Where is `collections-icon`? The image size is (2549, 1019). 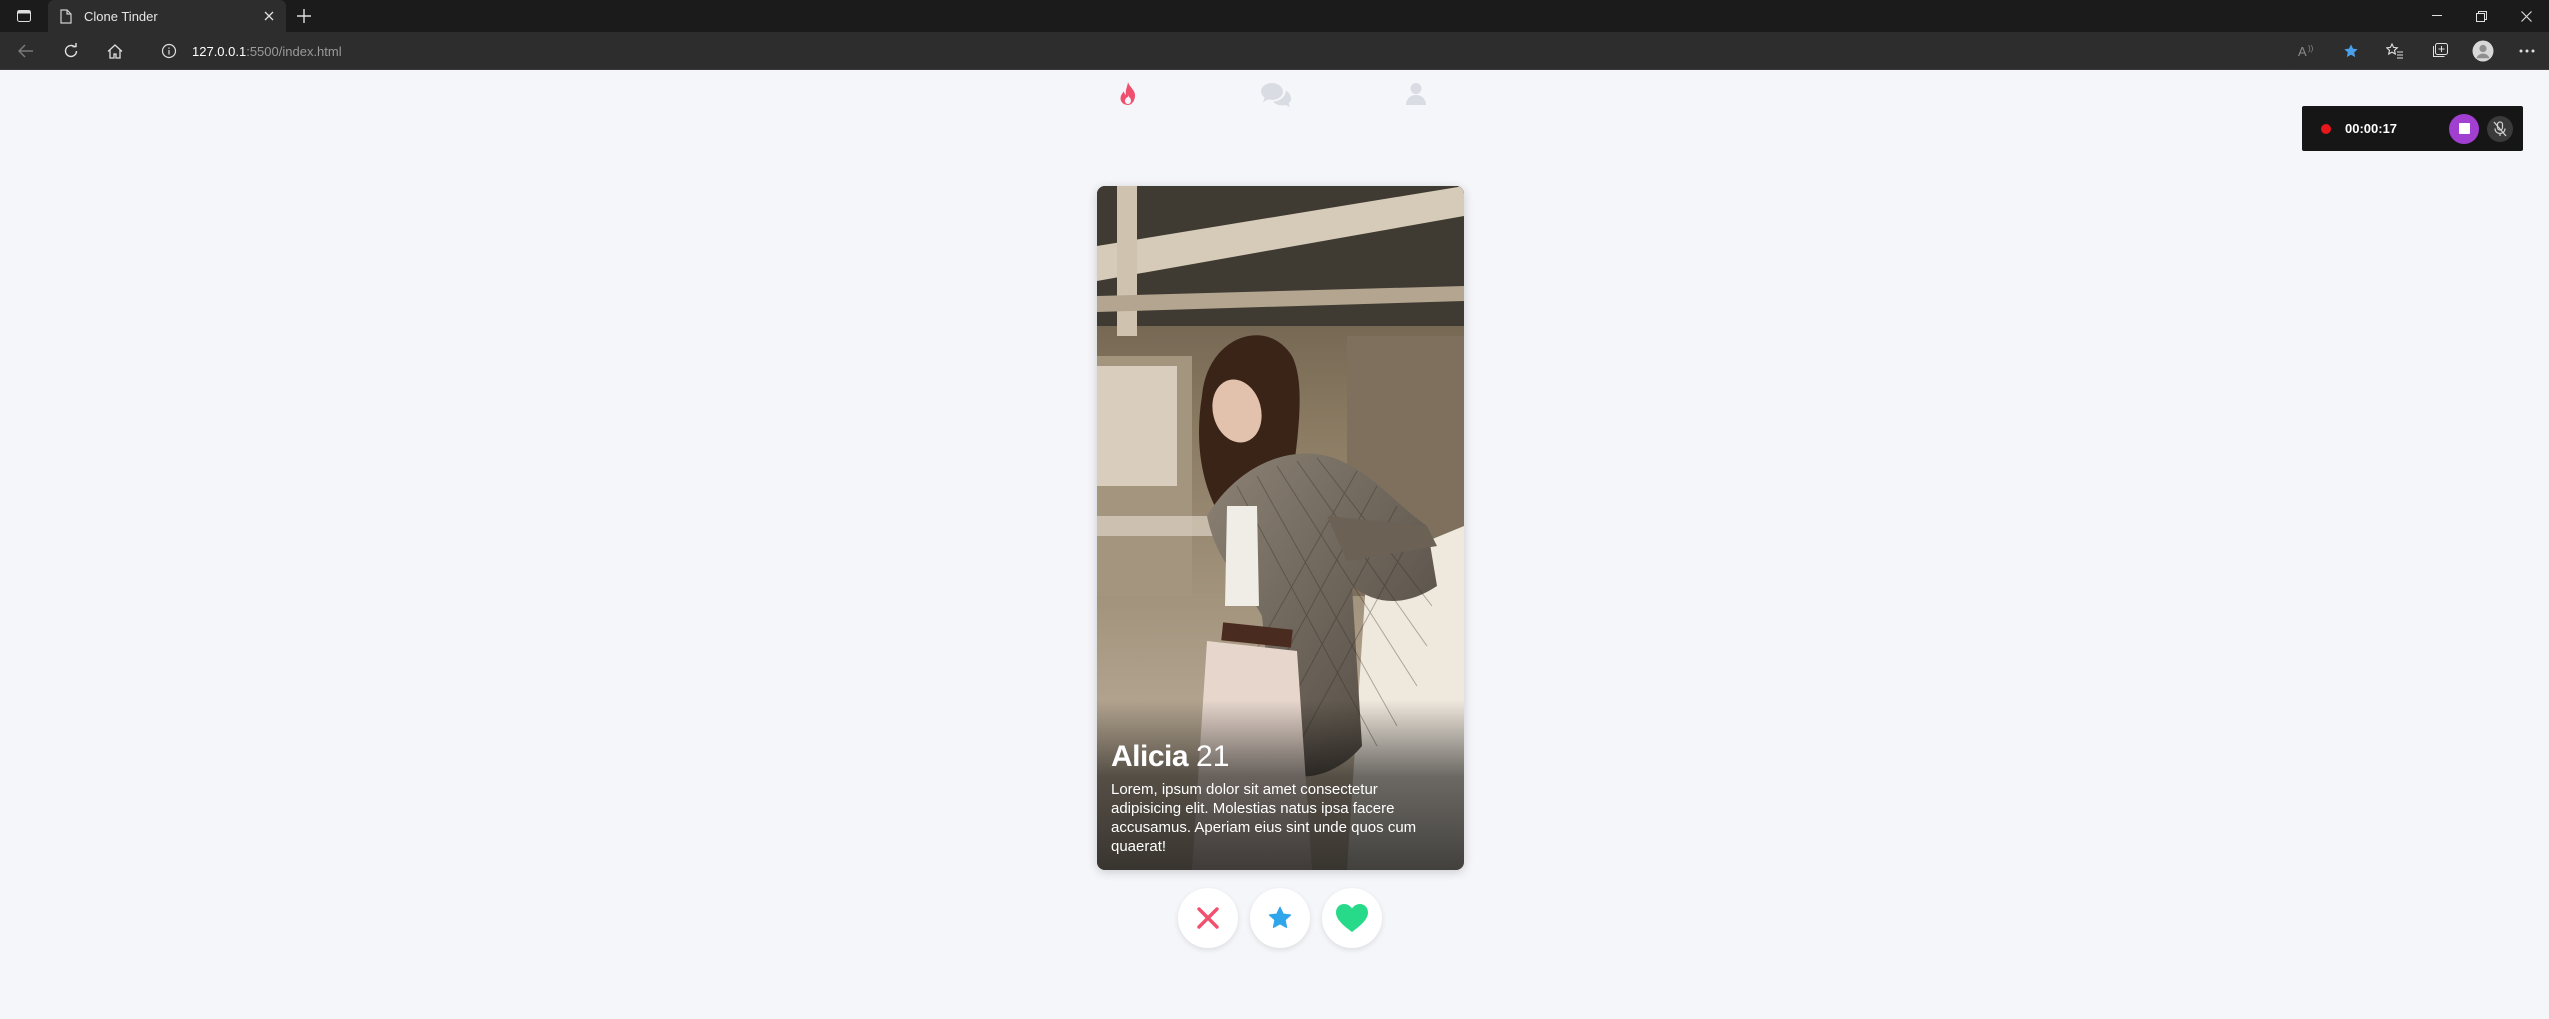
collections-icon is located at coordinates (2439, 51).